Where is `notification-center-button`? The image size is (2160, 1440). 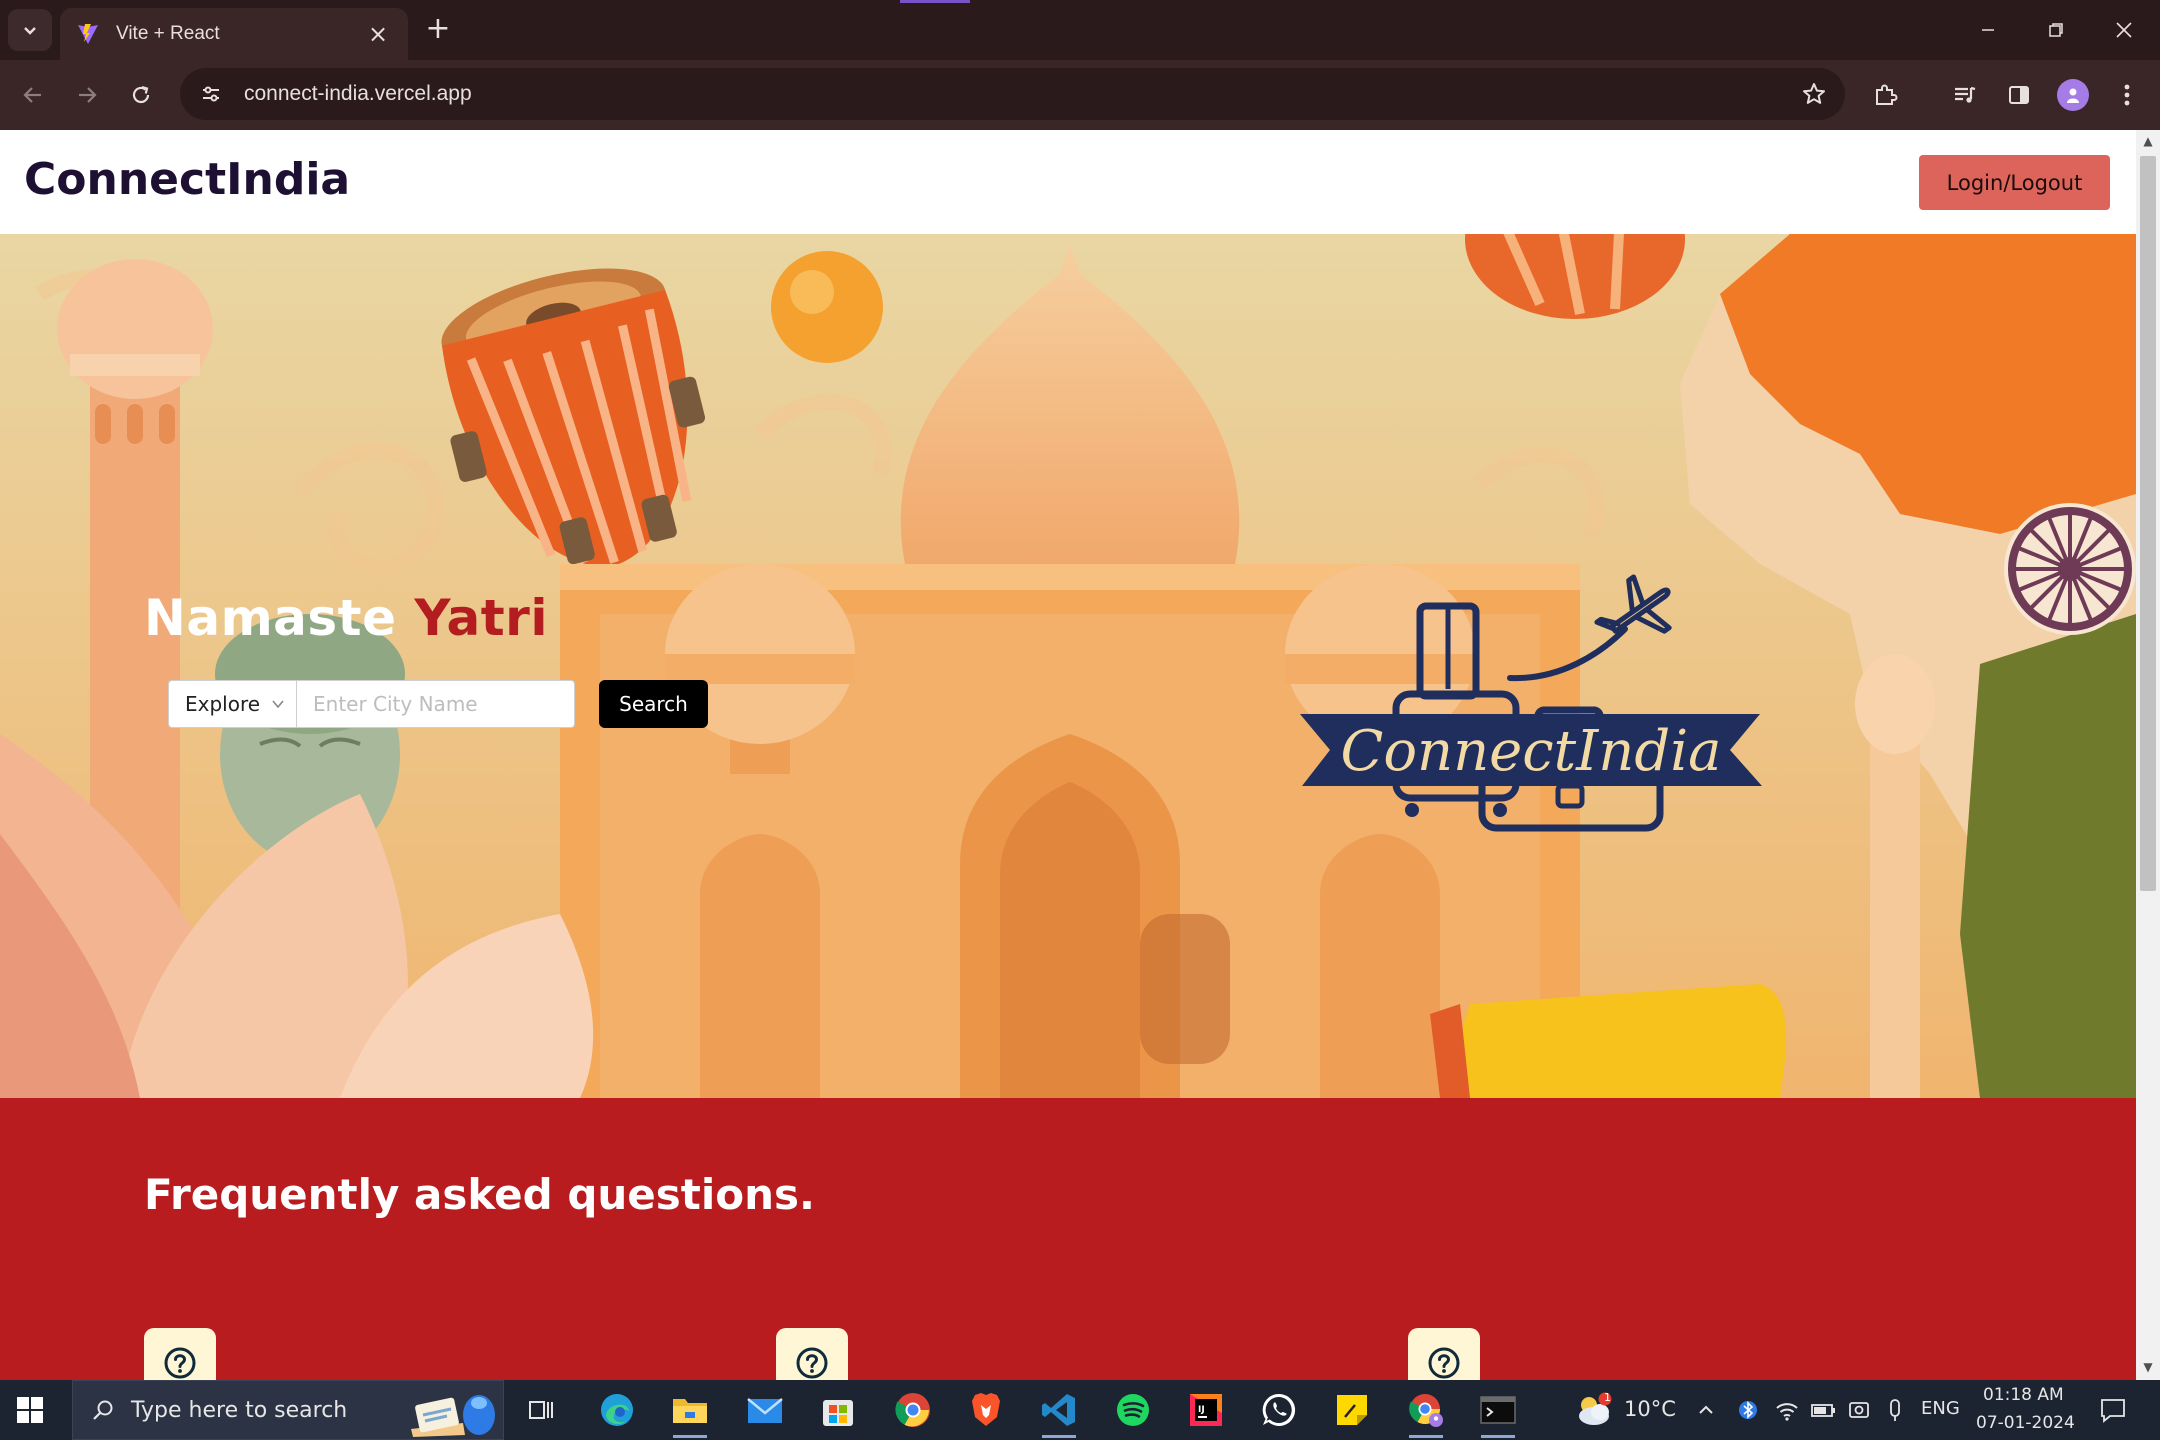
notification-center-button is located at coordinates (2113, 1410).